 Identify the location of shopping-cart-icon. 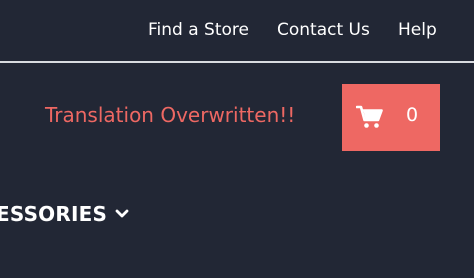
(369, 116).